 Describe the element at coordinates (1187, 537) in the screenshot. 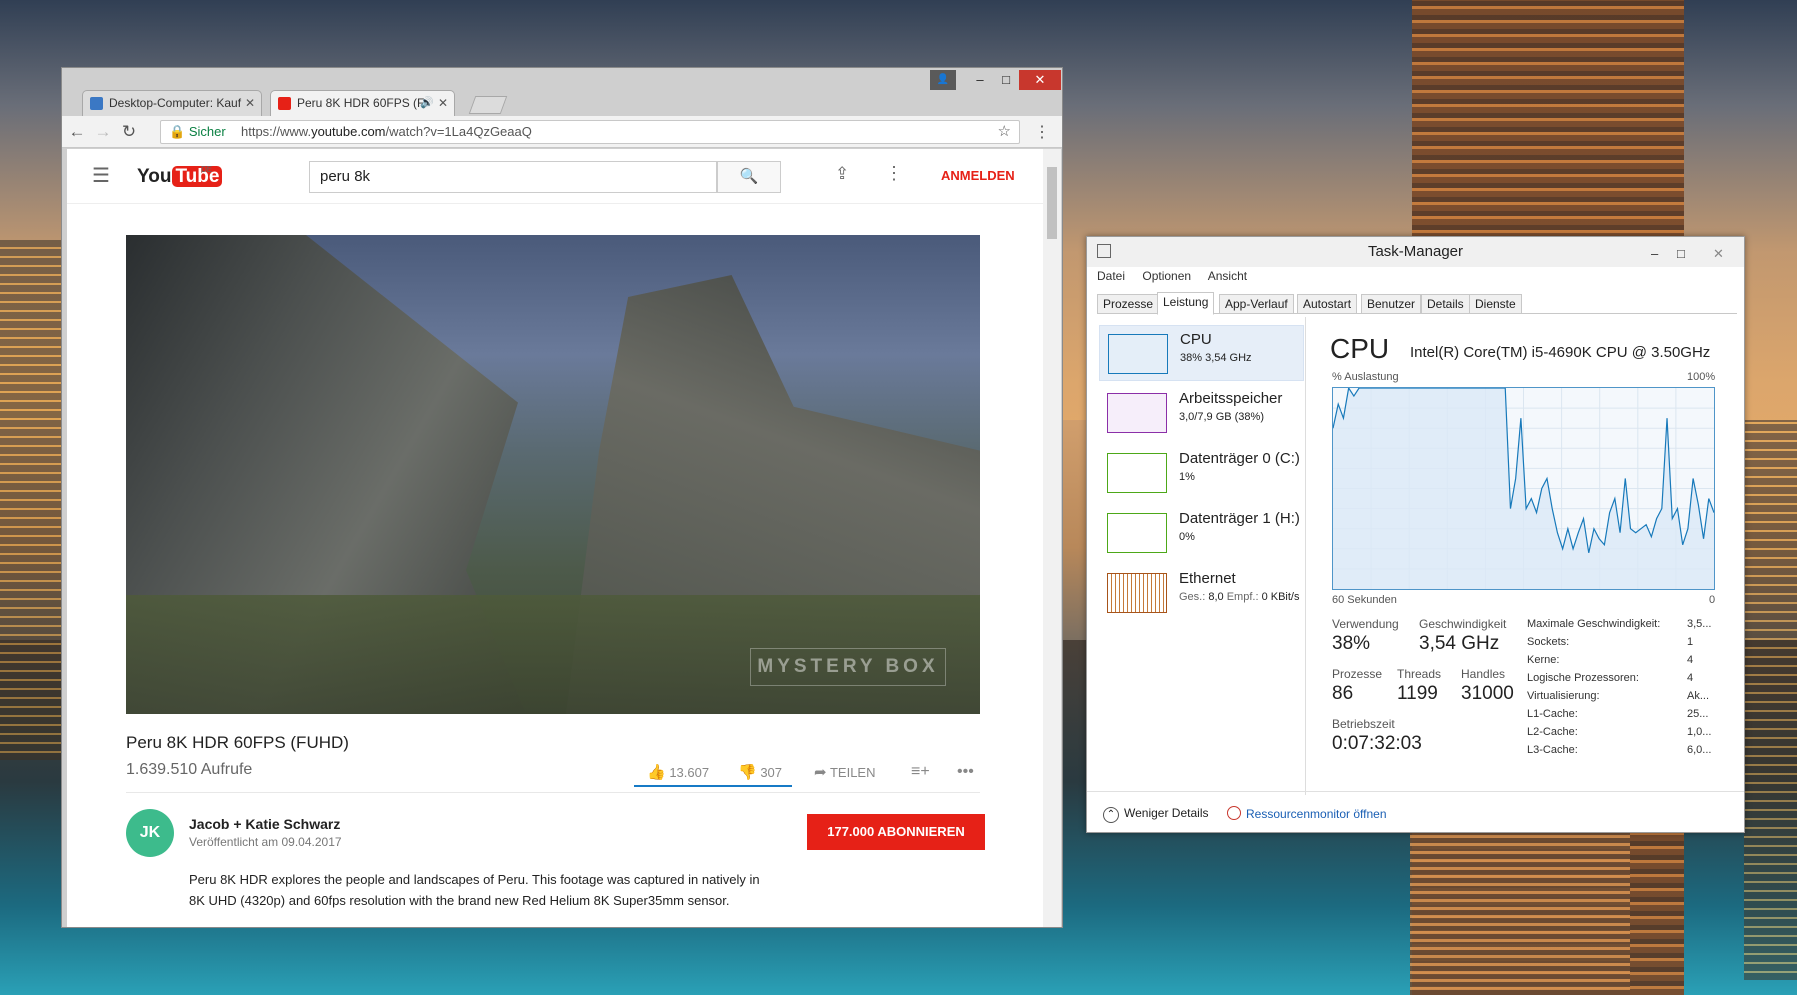

I see `resource-value: 0%` at that location.